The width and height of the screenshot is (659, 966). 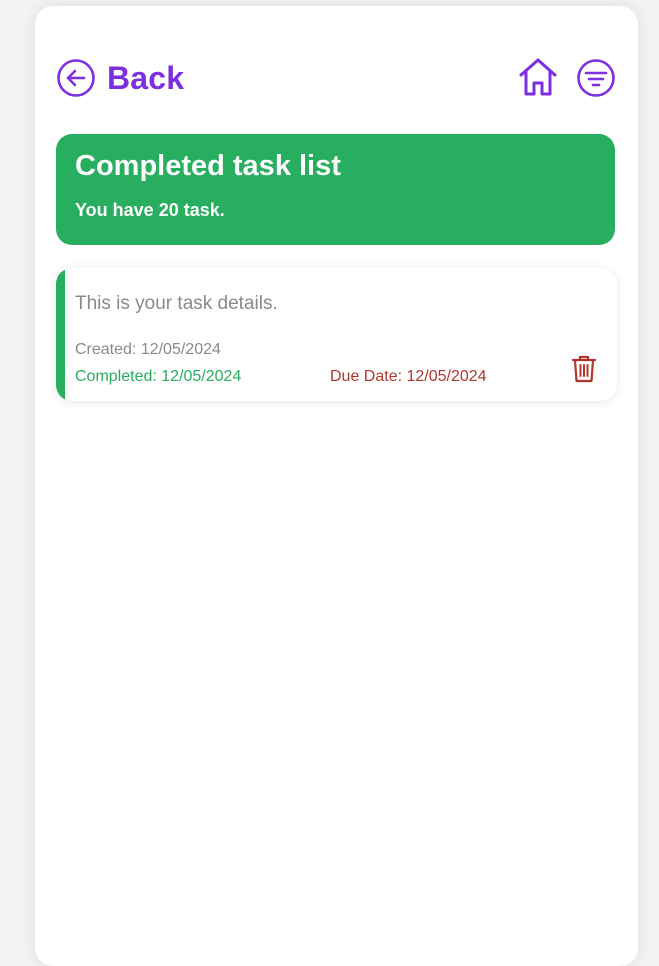 I want to click on back-button: Back, so click(x=120, y=78).